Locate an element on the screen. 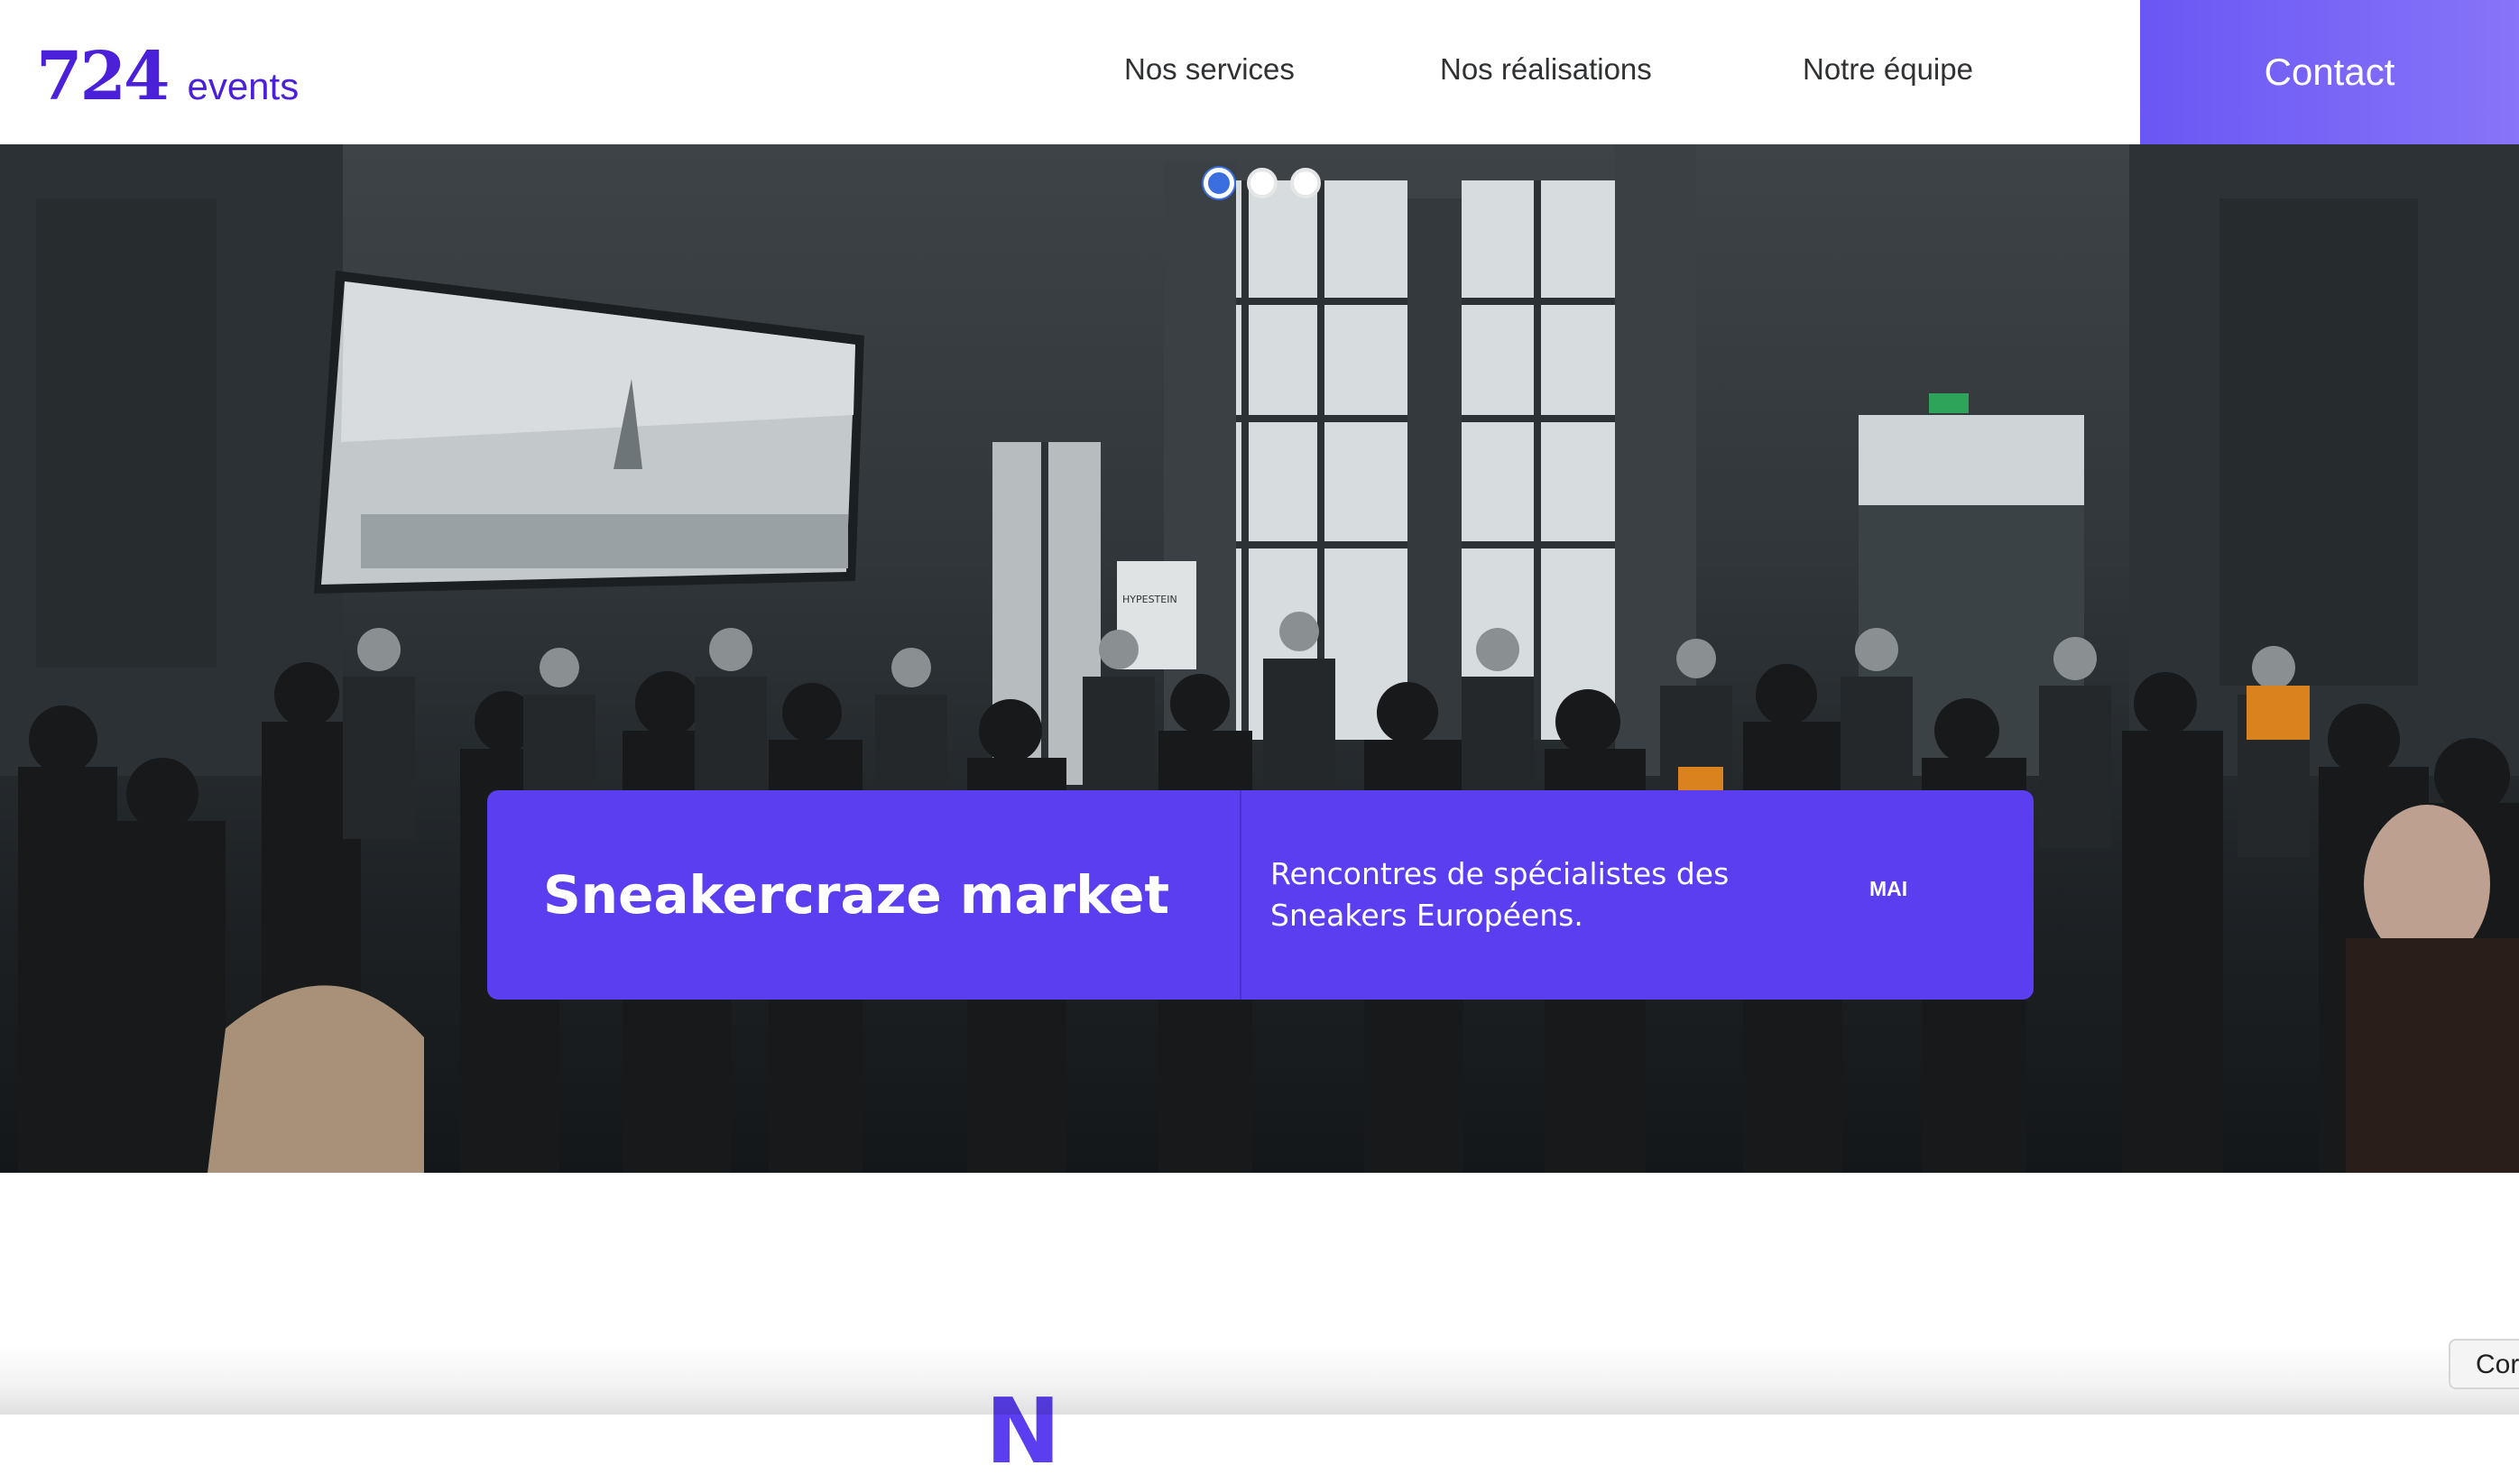  event-title: Sneakercraze market is located at coordinates (864, 895).